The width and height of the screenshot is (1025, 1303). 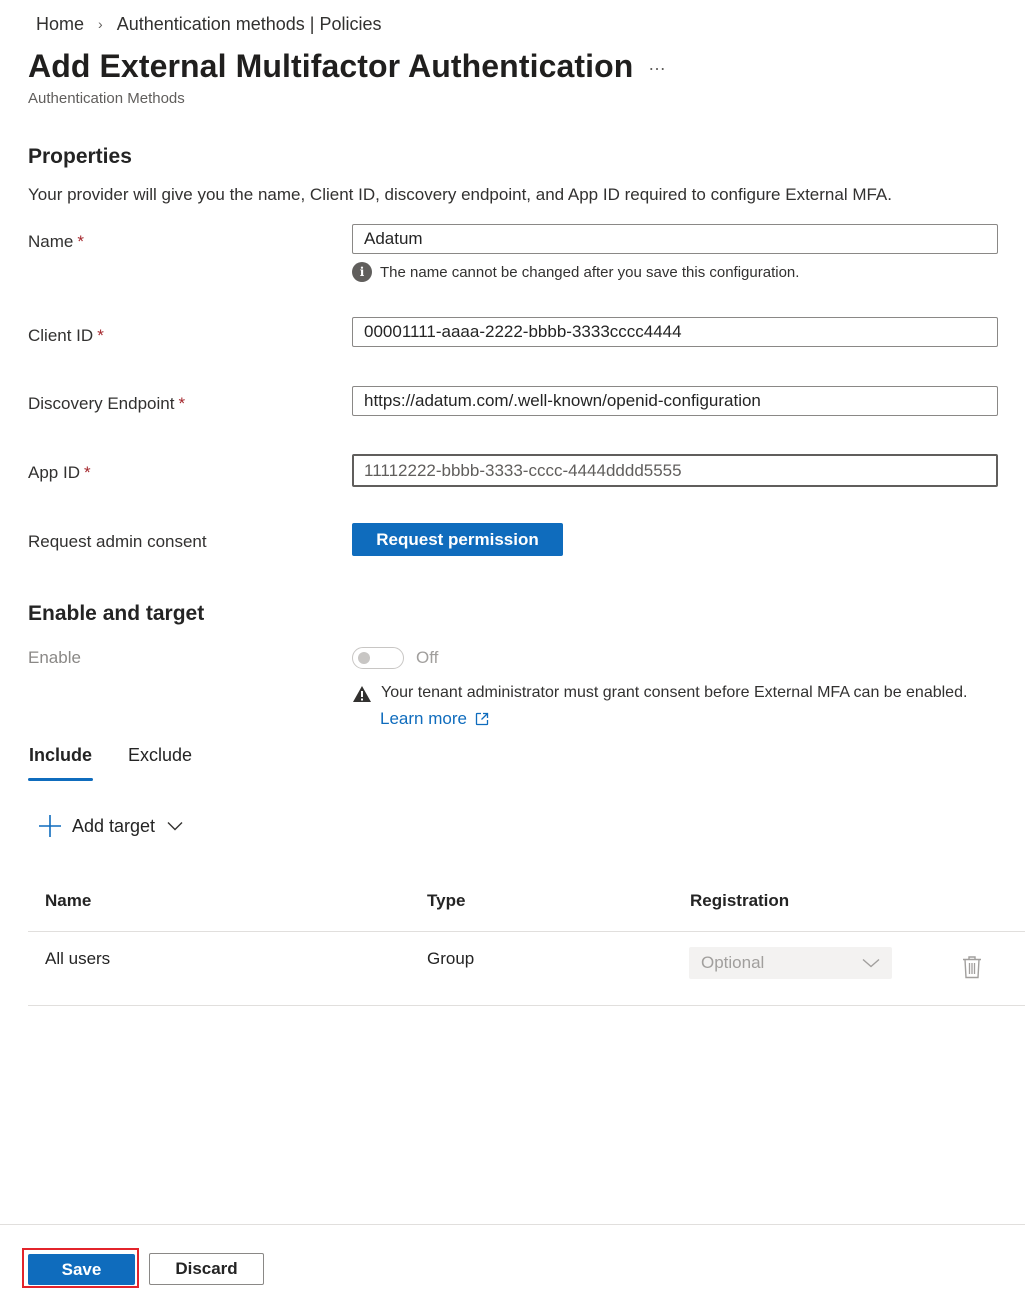 I want to click on enable-toggle, so click(x=378, y=658).